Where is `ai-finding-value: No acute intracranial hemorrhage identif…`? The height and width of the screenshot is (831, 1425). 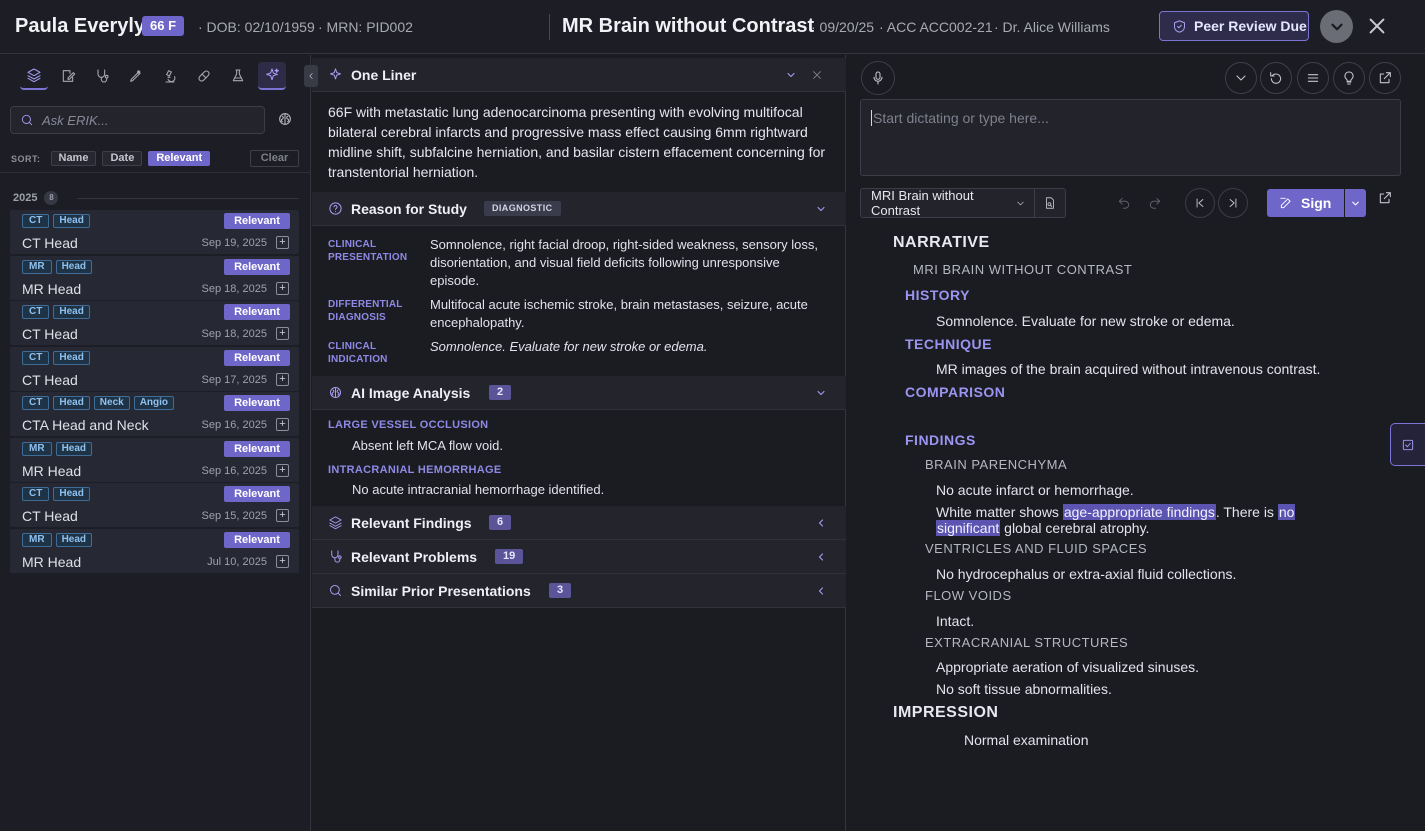 ai-finding-value: No acute intracranial hemorrhage identif… is located at coordinates (478, 489).